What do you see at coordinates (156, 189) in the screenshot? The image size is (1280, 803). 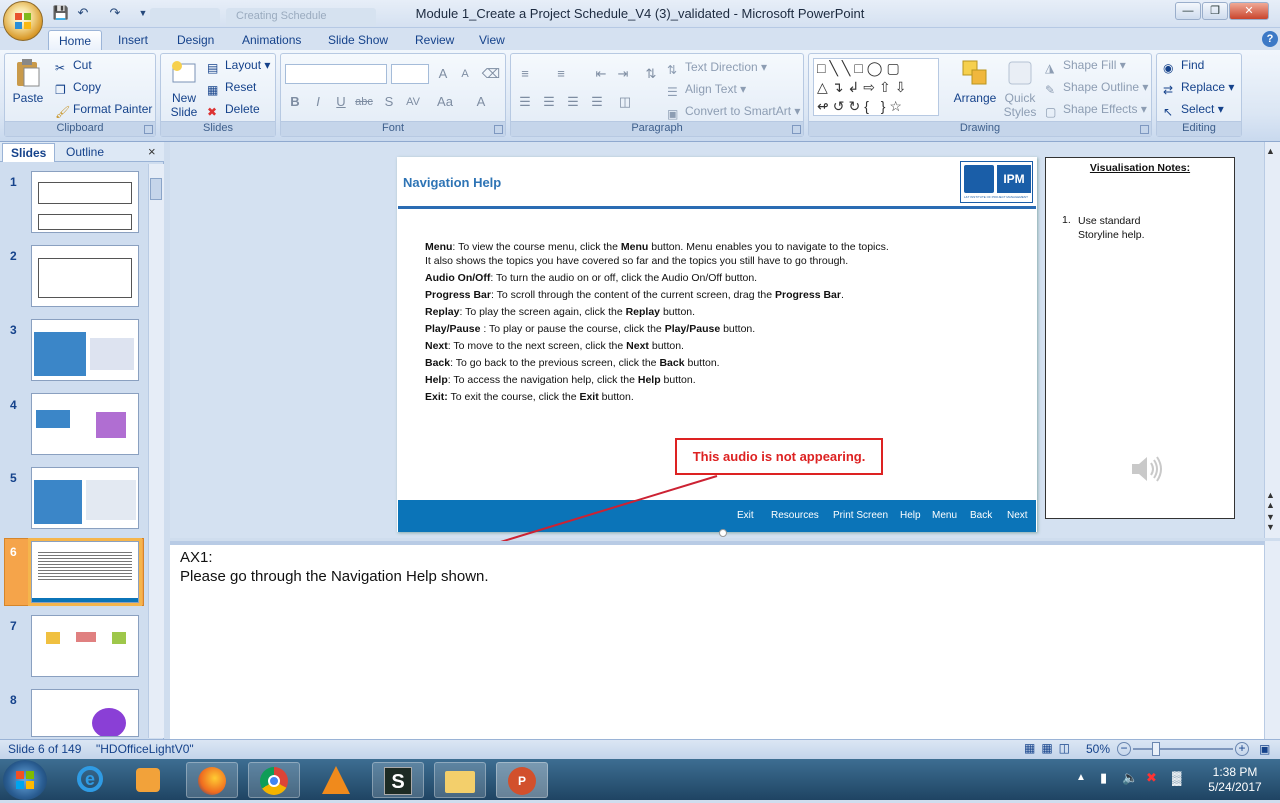 I see `scrollbar-thumb` at bounding box center [156, 189].